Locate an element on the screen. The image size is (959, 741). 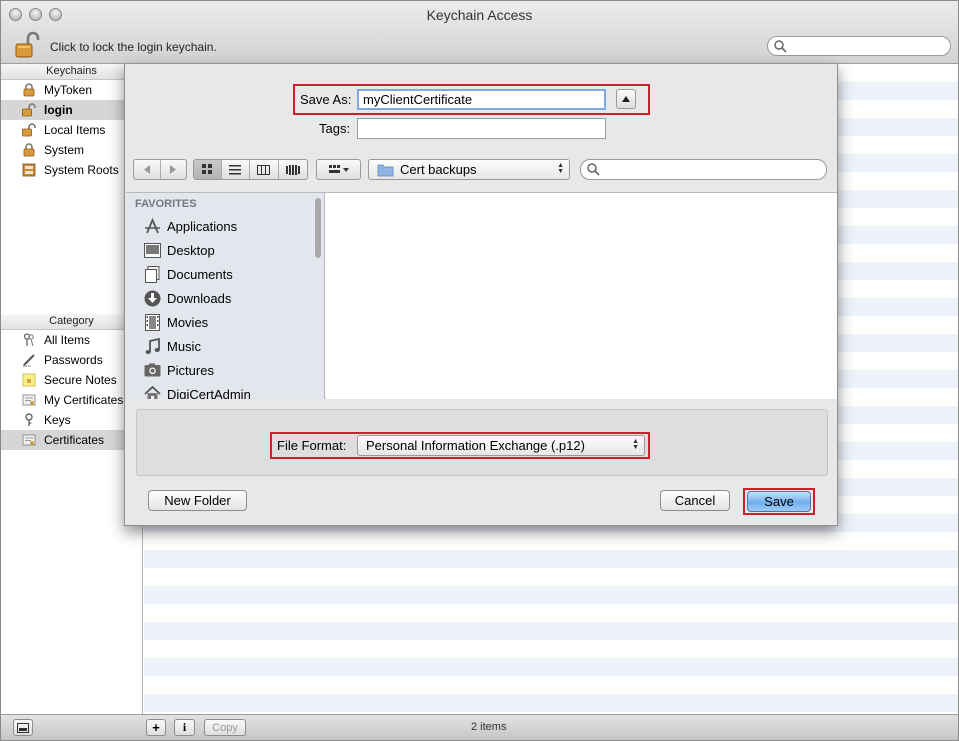
sidebar-item-label: Certificates is located at coordinates (74, 440).